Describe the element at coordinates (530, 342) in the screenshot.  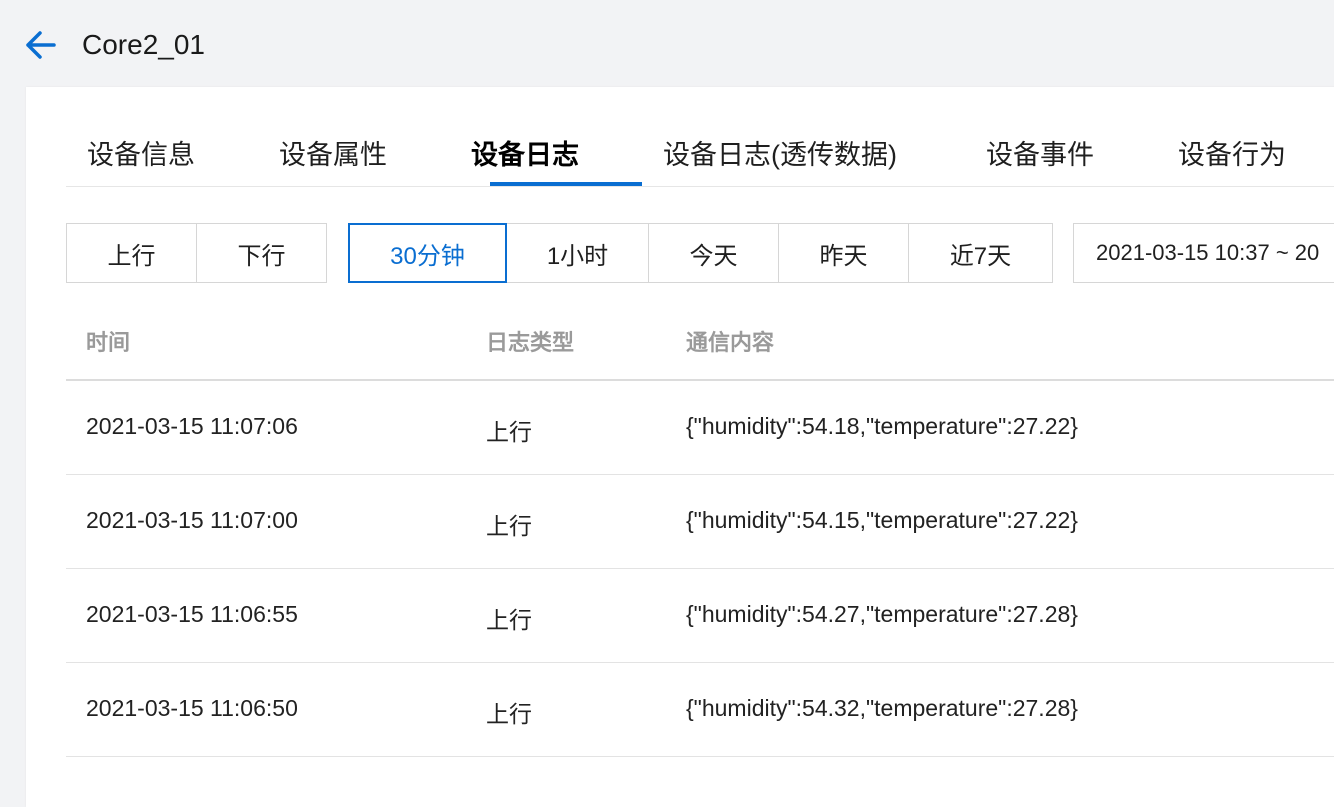
I see `column-header-log-type: 日志类型` at that location.